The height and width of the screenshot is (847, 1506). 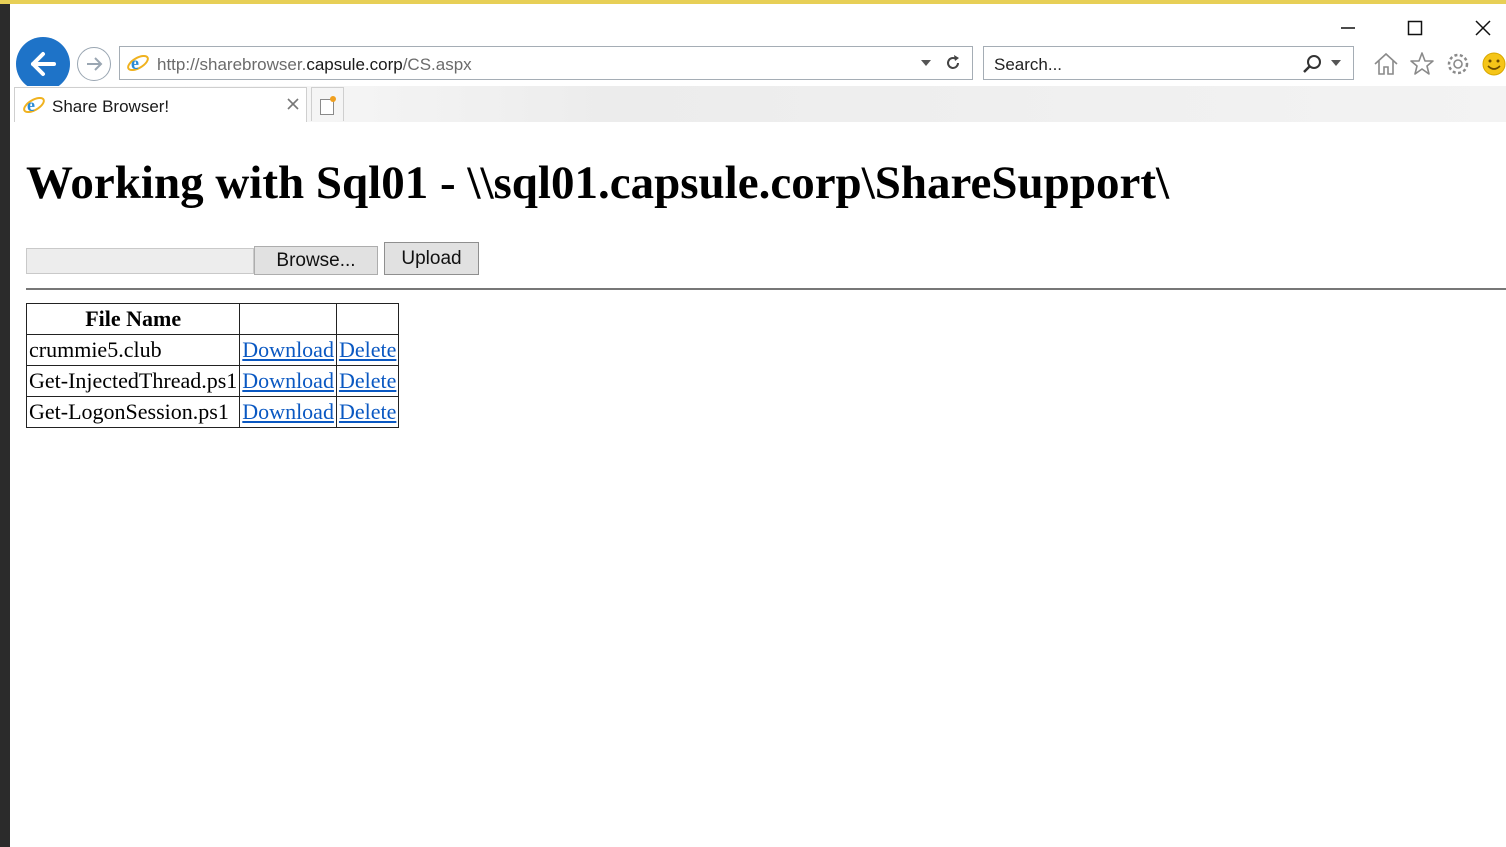 I want to click on column-header-file-name: File Name, so click(x=133, y=319).